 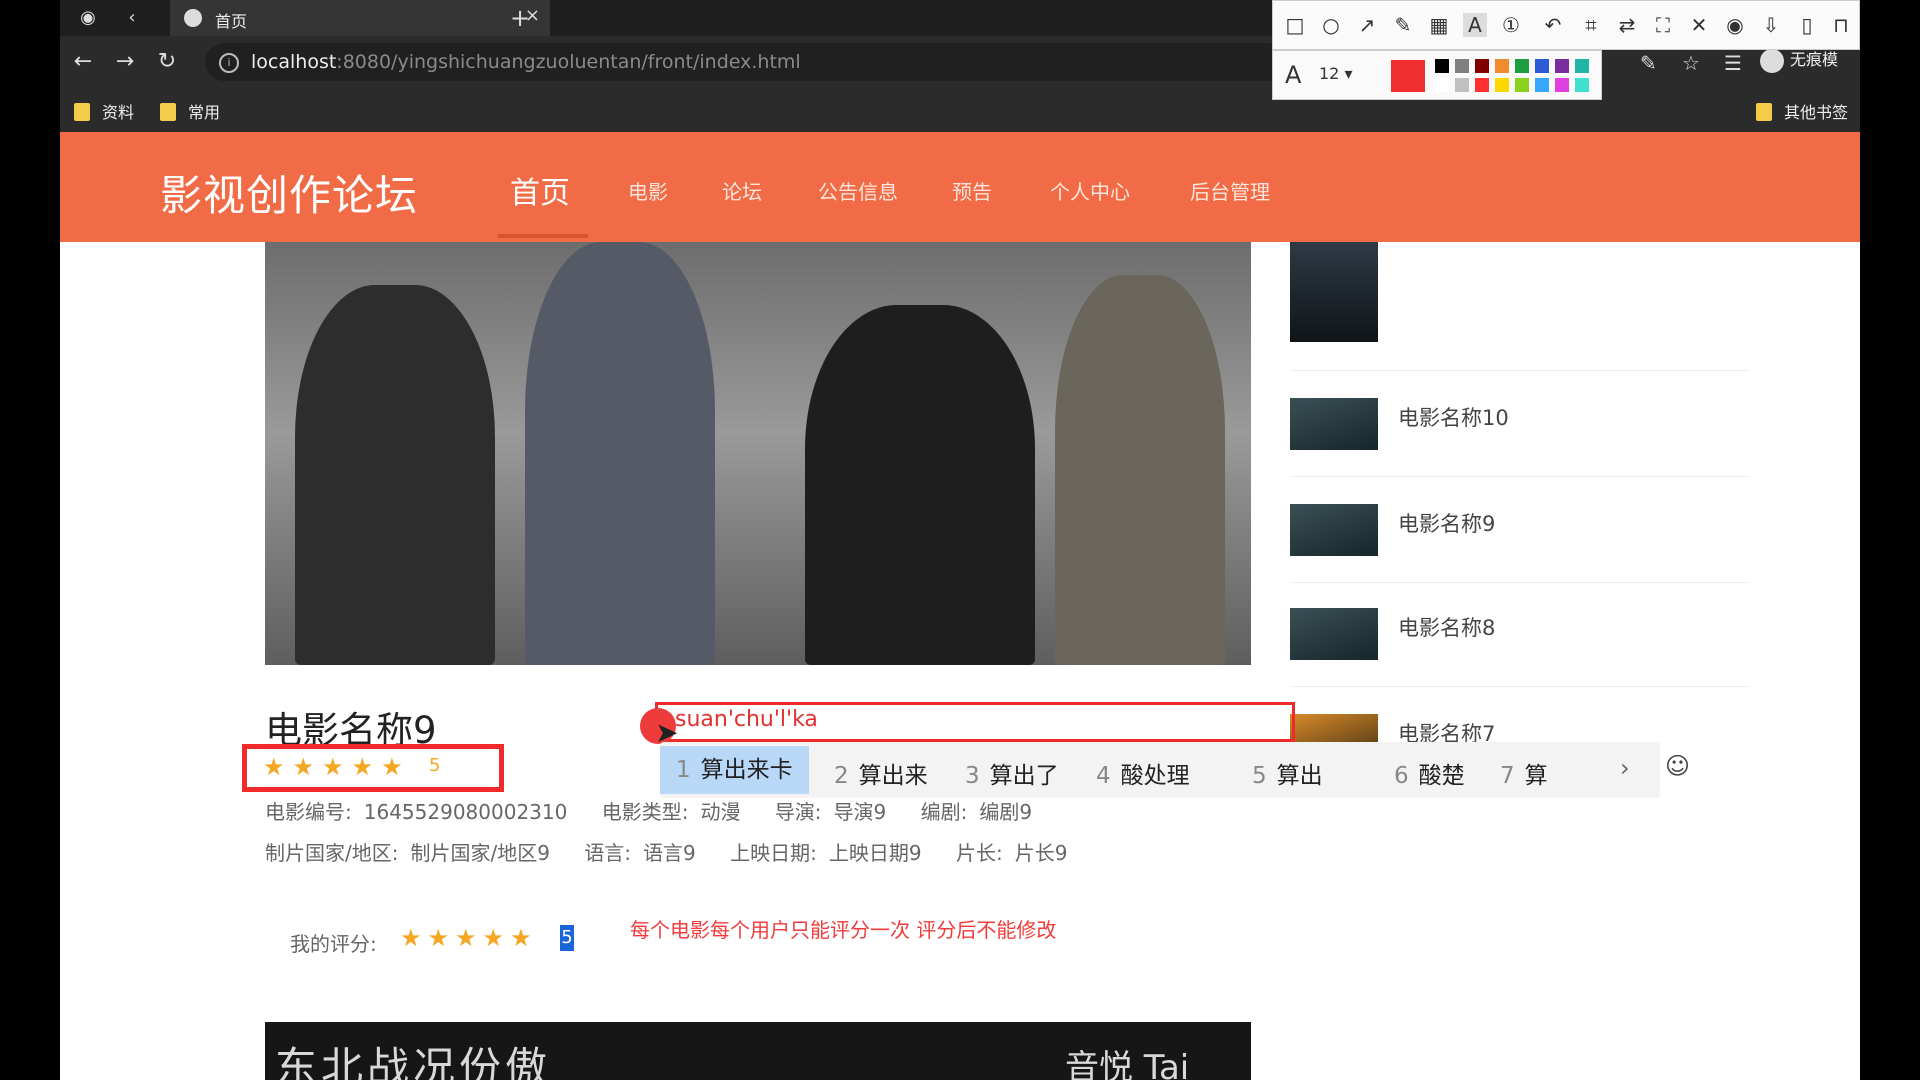 I want to click on nav-forum: 论坛, so click(x=742, y=190).